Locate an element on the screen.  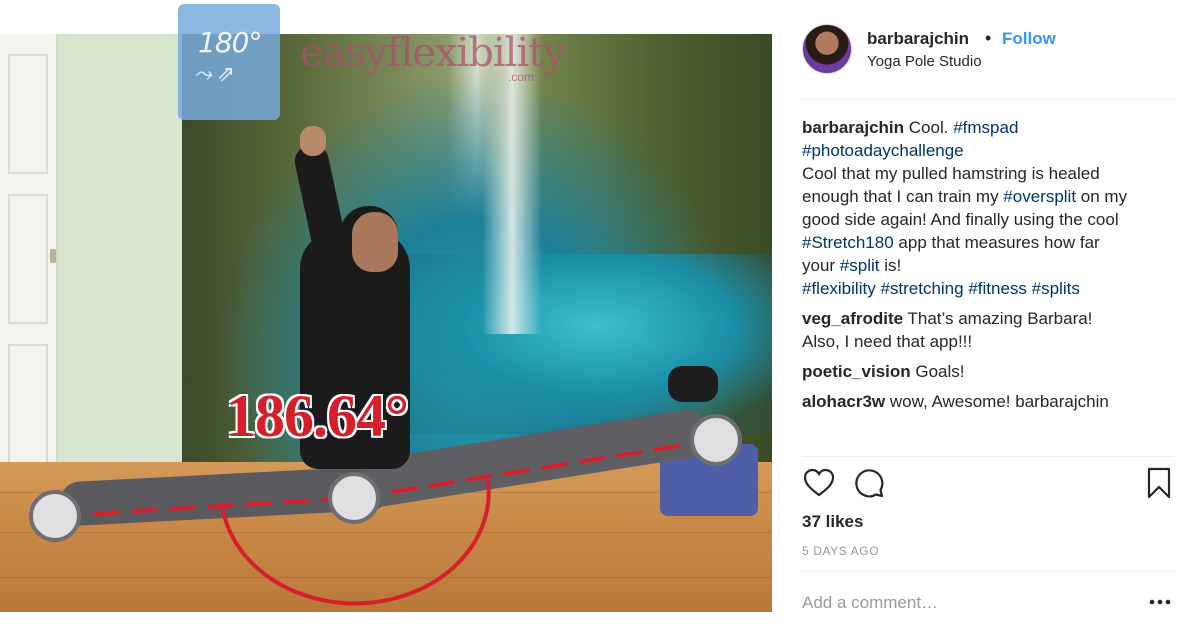
comment-line: alohacr3w wow, Awesome! barbarajchin is located at coordinates (992, 401).